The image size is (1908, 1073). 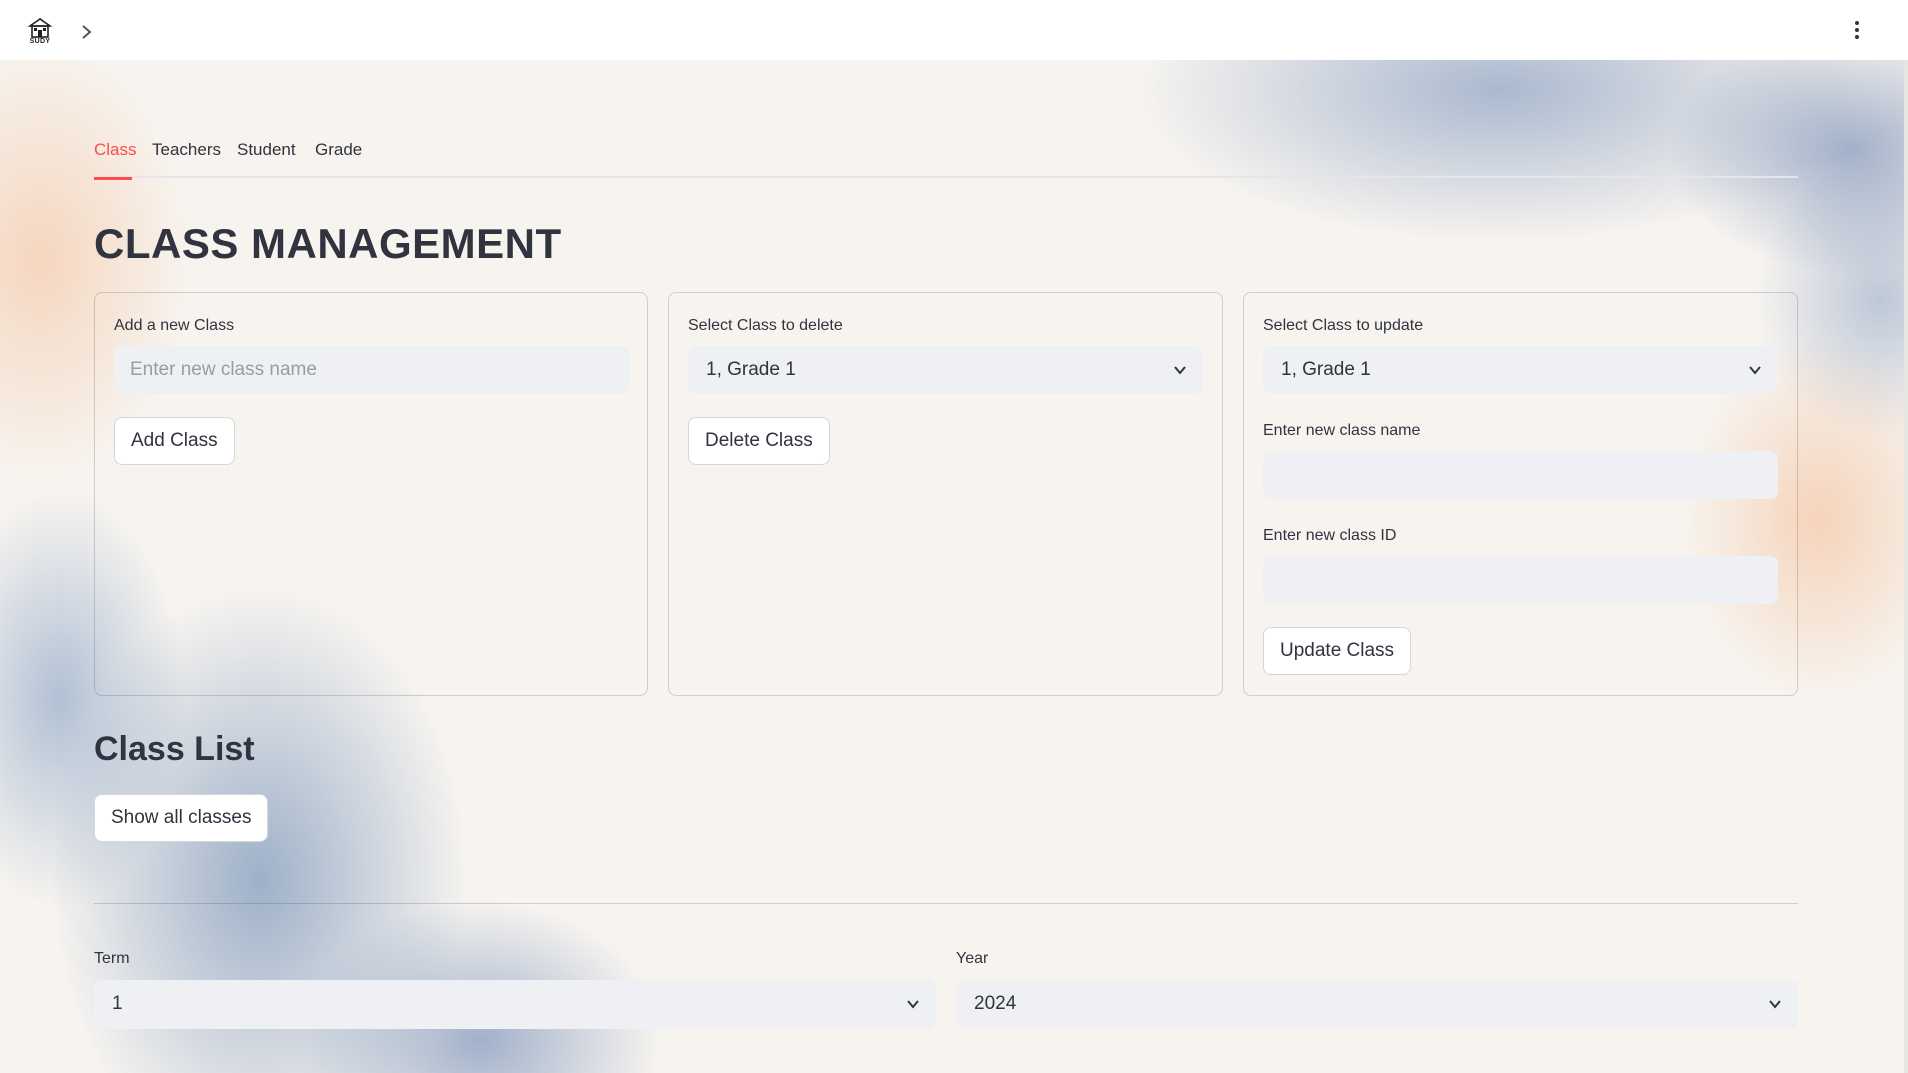 I want to click on logo-text: SUDY, so click(x=40, y=41).